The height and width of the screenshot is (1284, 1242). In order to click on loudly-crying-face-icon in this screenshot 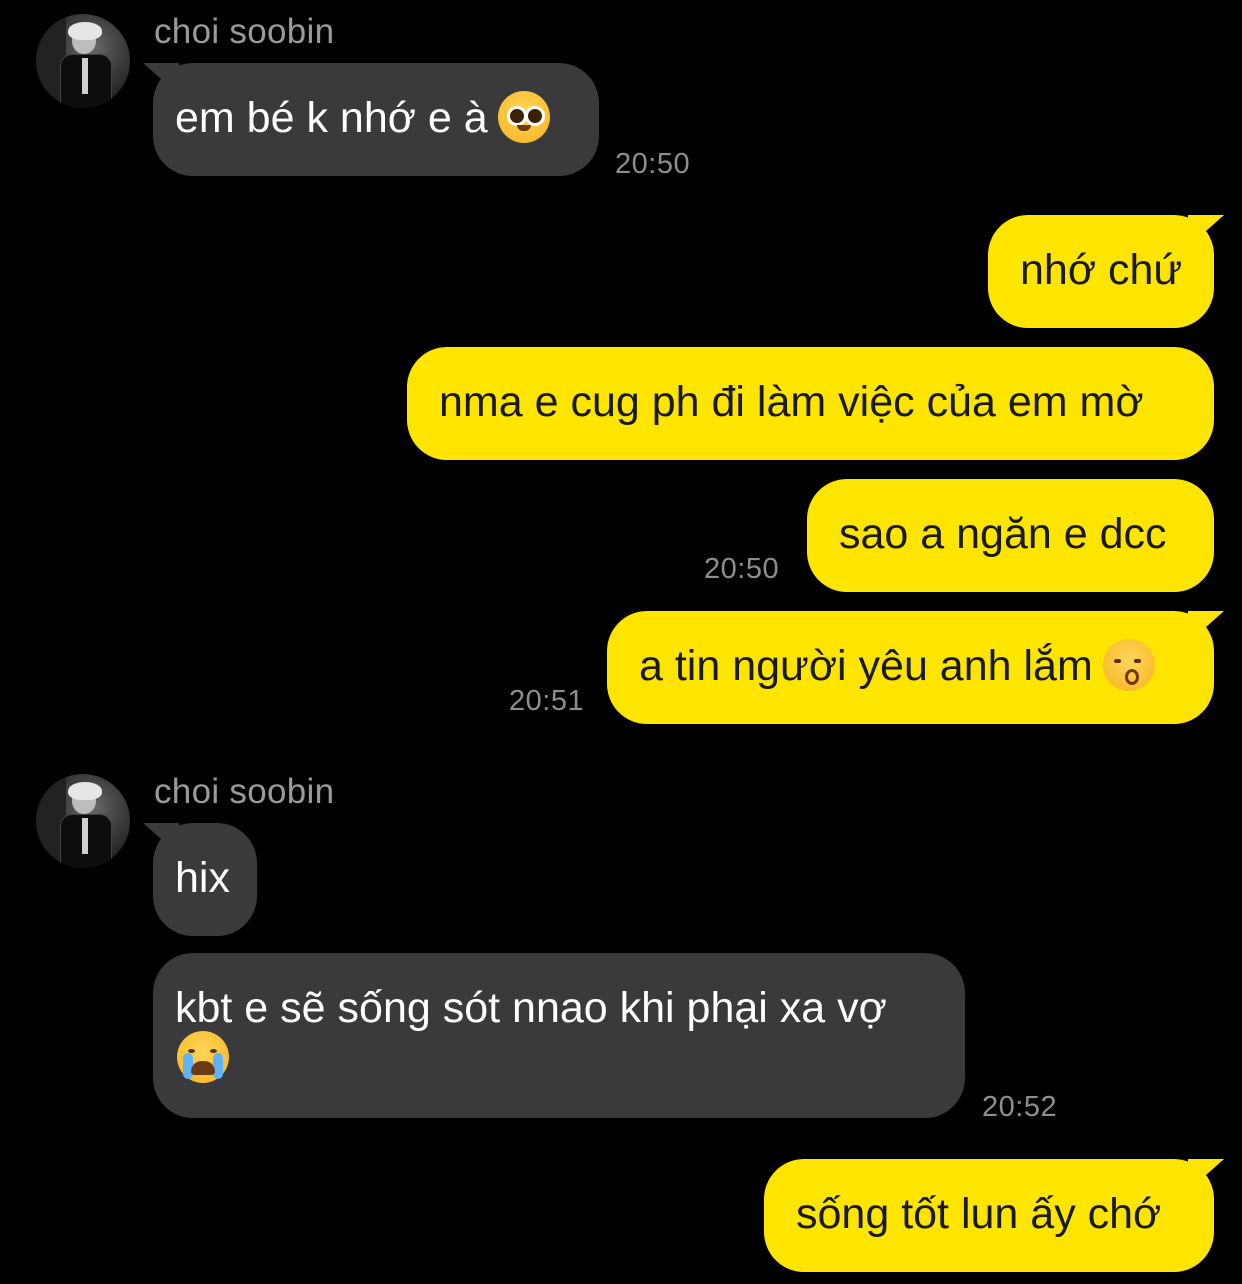, I will do `click(203, 1056)`.